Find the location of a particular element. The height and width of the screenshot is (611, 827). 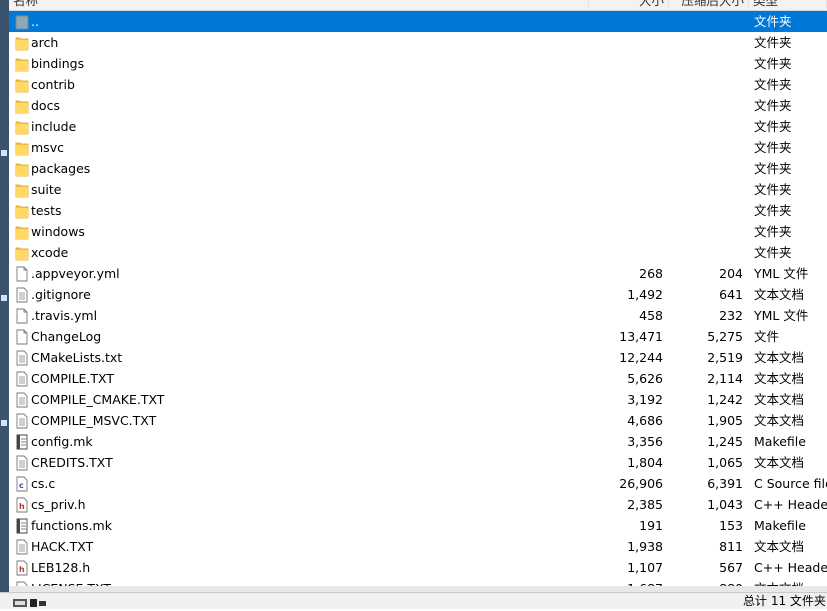

file-row: c cs.c 26,906 6,391 C Source file is located at coordinates (418, 483).